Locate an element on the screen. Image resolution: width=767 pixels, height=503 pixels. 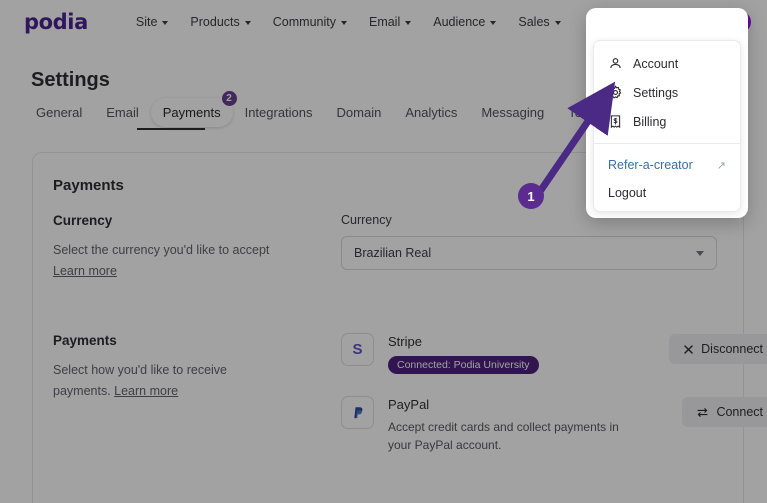
annotation-marker-1: 1 is located at coordinates (531, 196).